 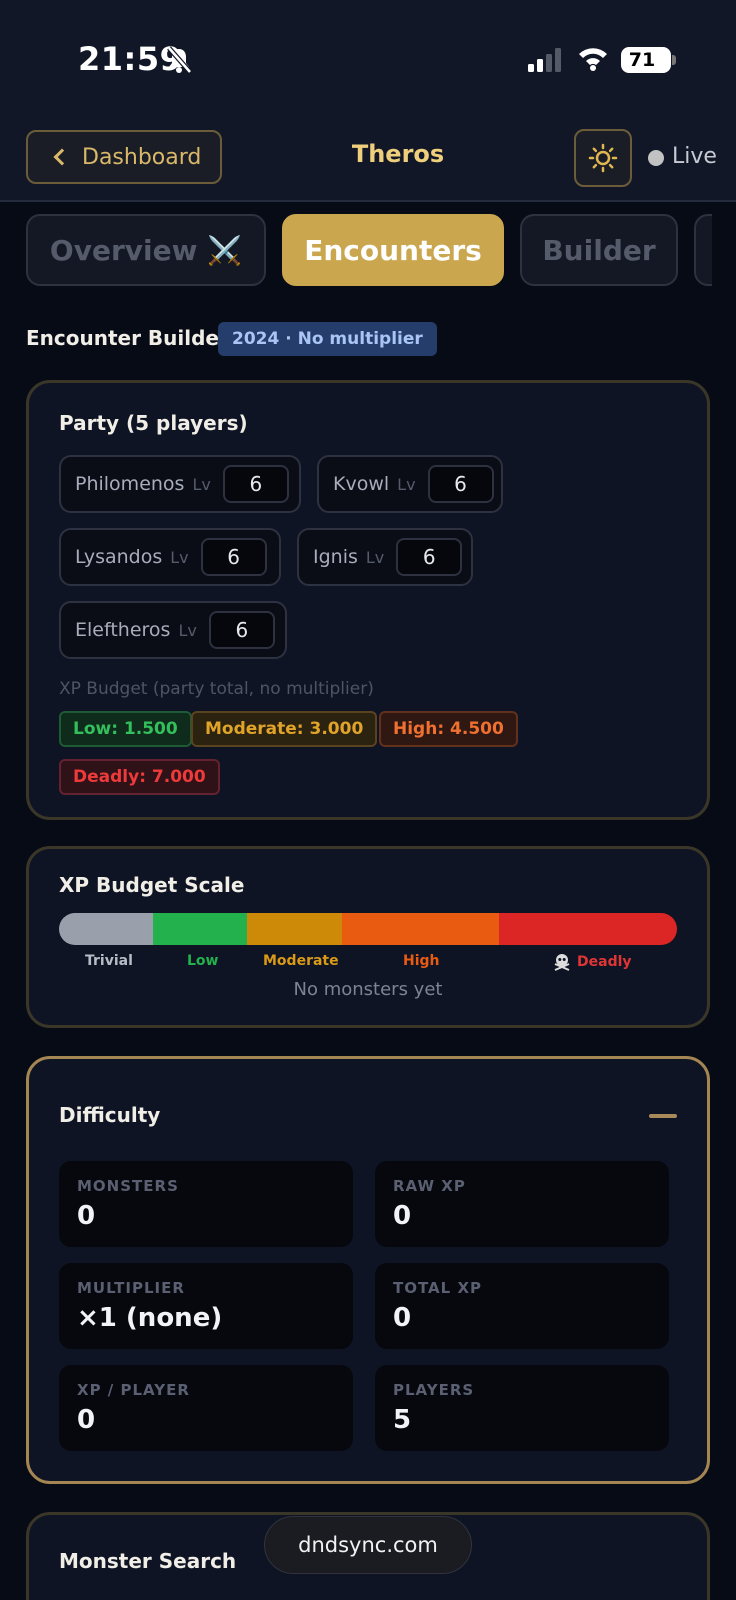 I want to click on budget-deadly-badge: Deadly: 7.000, so click(x=139, y=777).